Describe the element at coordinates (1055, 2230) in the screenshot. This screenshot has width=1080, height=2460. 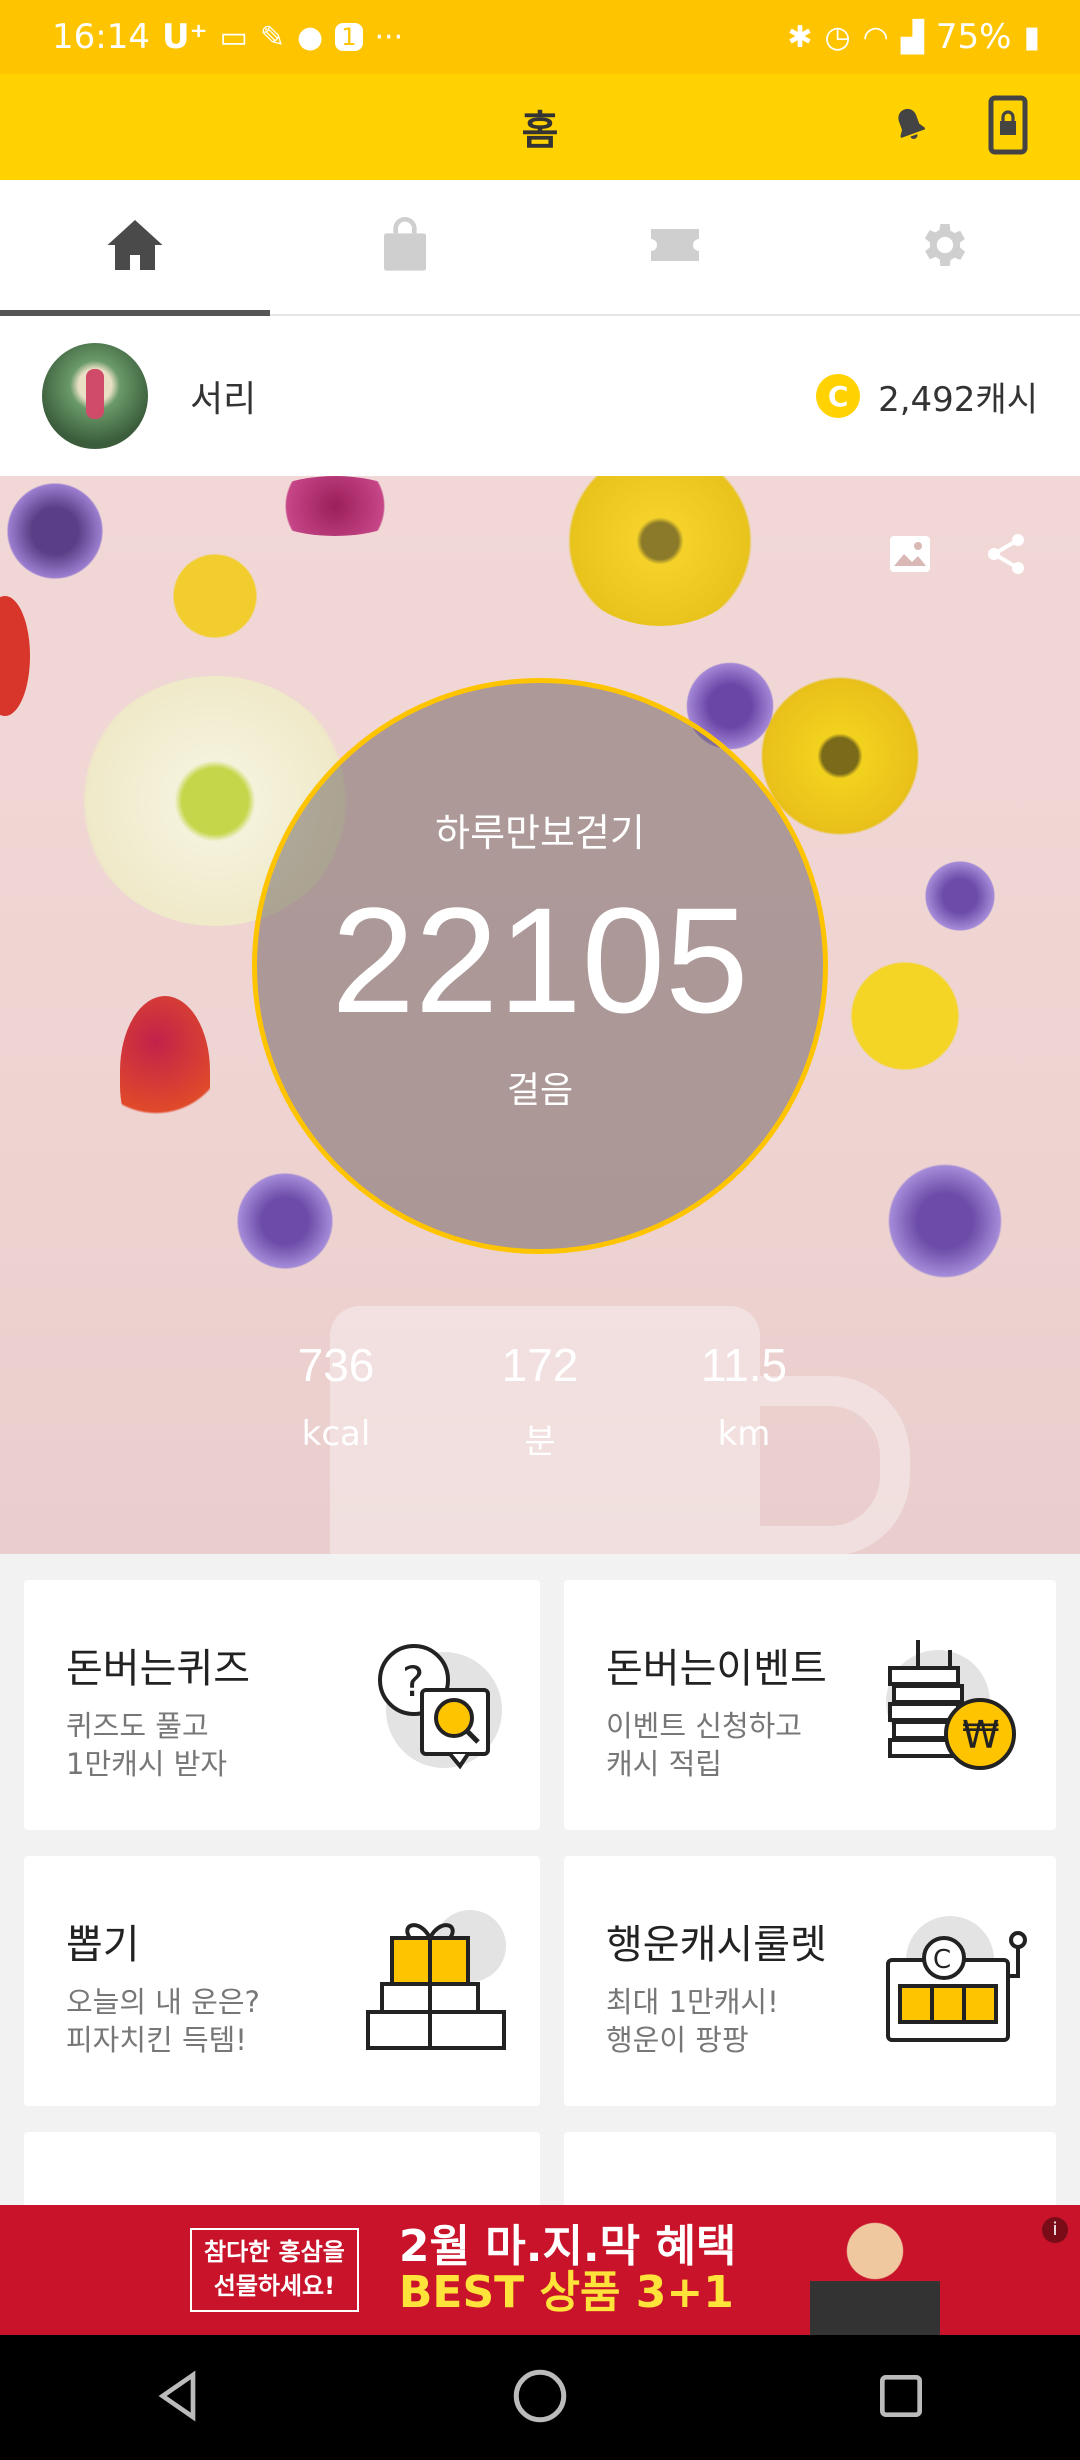
I see `ad-info-icon: i` at that location.